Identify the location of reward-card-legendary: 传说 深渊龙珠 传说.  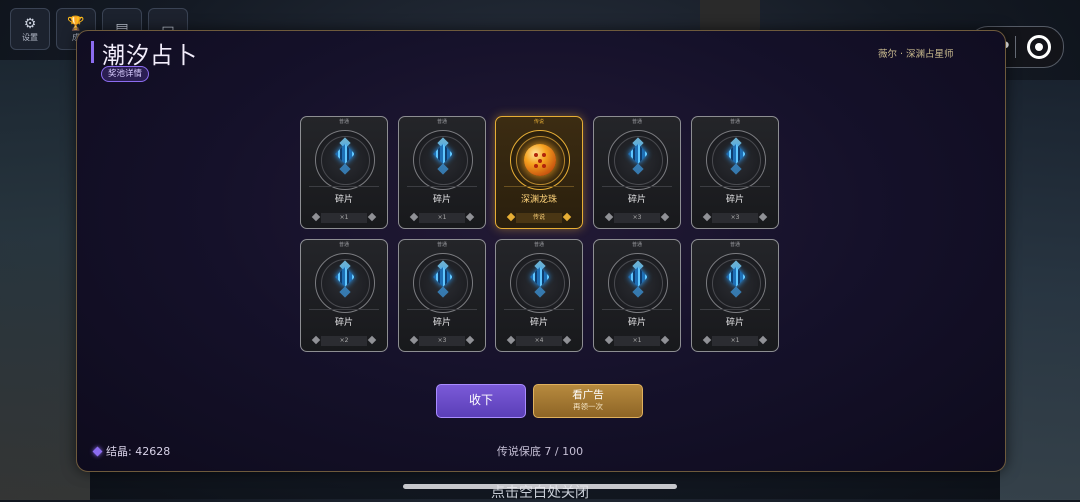
(539, 172).